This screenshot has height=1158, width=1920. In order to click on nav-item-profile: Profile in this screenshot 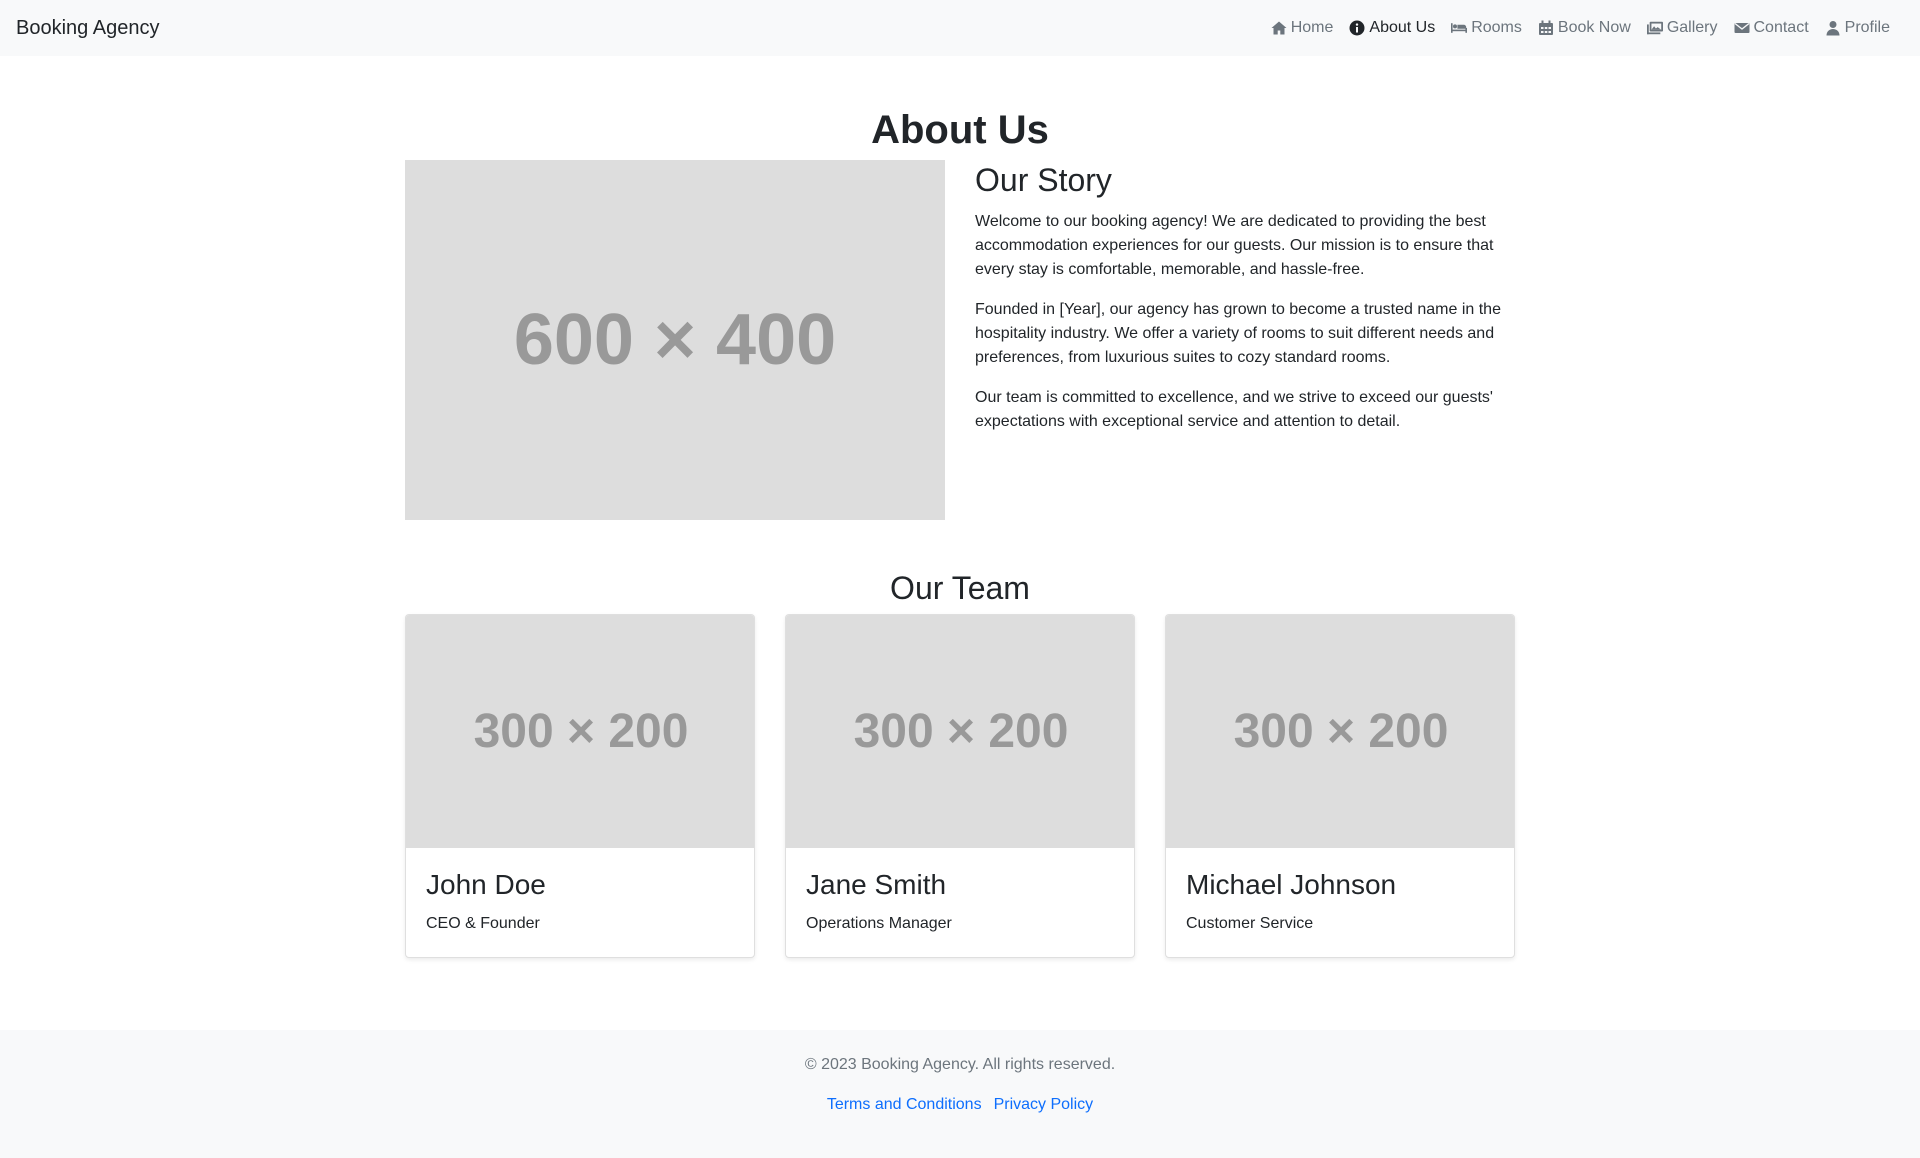, I will do `click(1857, 28)`.